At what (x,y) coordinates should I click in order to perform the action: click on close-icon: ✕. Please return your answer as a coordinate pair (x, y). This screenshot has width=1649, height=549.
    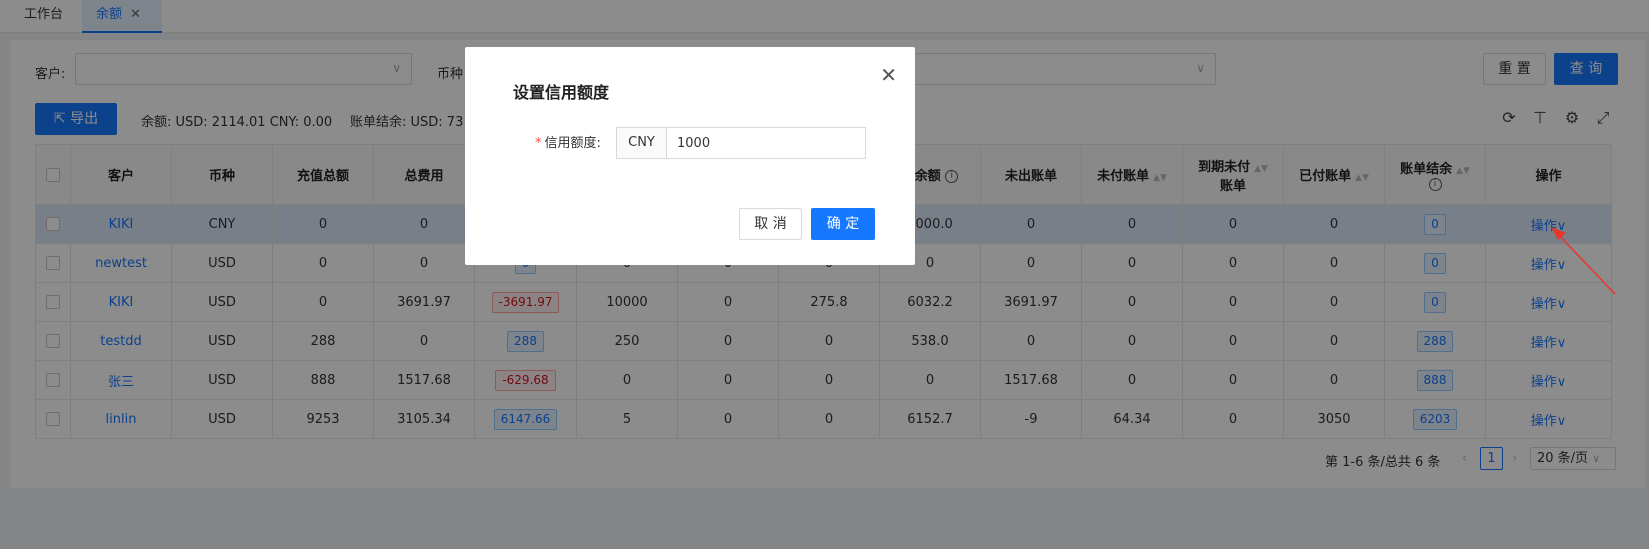
    Looking at the image, I should click on (888, 75).